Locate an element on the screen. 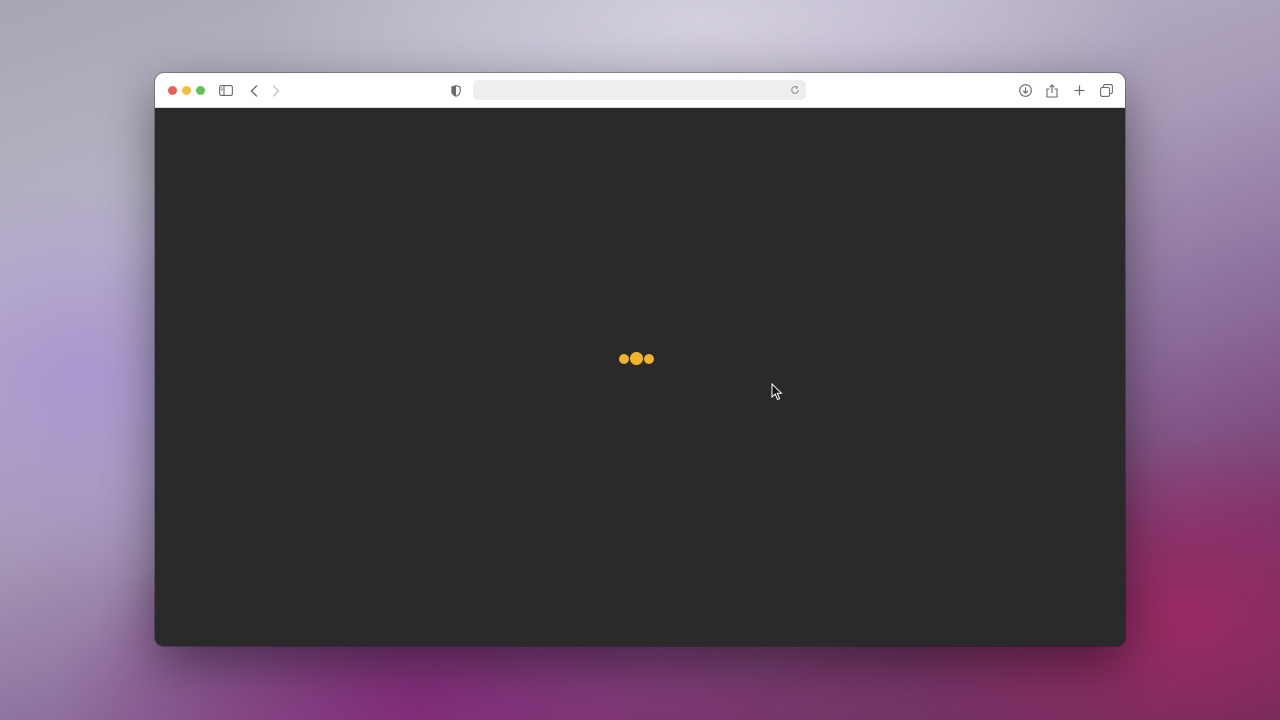 Image resolution: width=1280 pixels, height=720 pixels. minimize-window-button is located at coordinates (186, 90).